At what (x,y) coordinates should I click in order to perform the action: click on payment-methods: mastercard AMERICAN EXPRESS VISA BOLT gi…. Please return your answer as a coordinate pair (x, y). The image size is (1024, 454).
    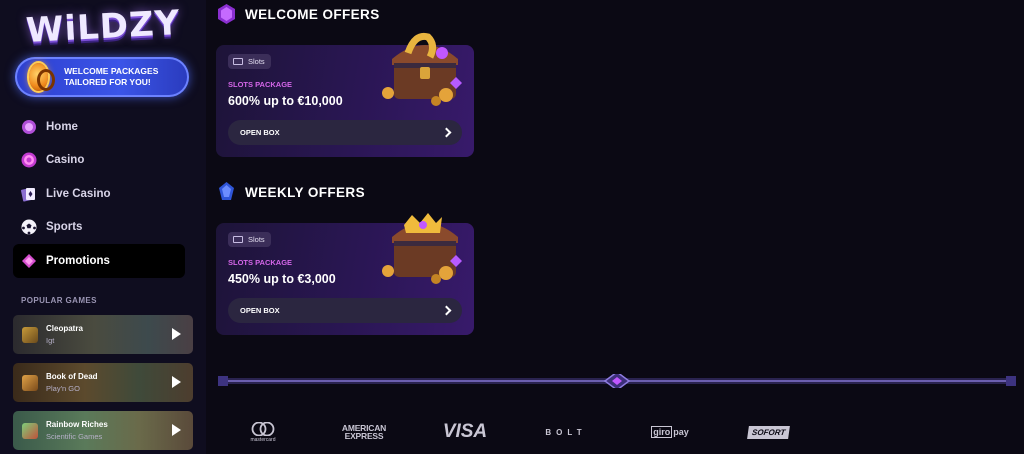
    Looking at the image, I should click on (616, 432).